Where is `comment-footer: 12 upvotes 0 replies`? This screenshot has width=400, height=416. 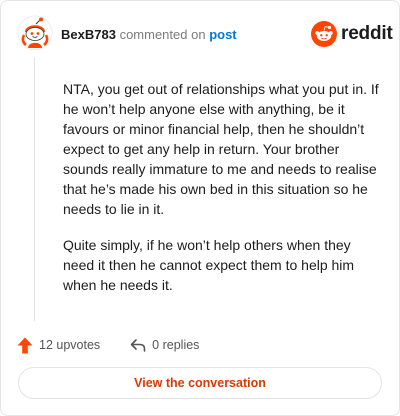
comment-footer: 12 upvotes 0 replies is located at coordinates (108, 345).